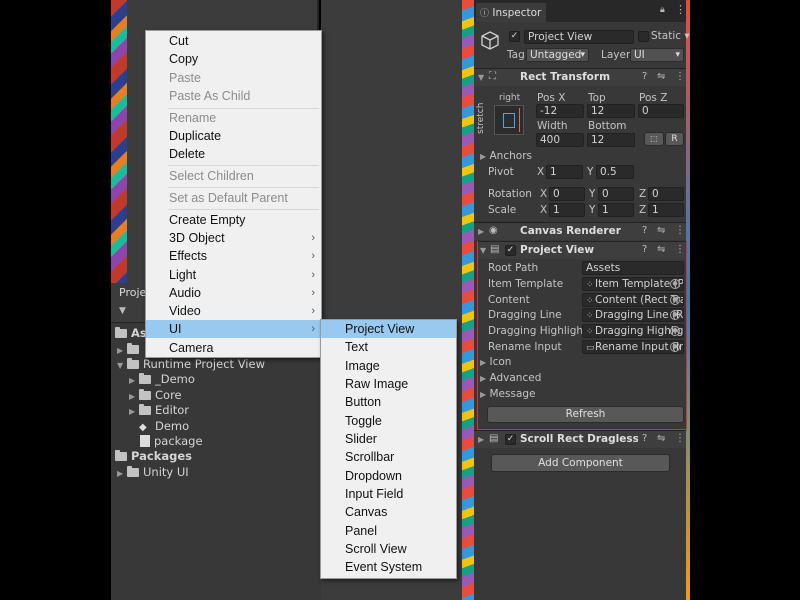  I want to click on width-field: 400, so click(560, 140).